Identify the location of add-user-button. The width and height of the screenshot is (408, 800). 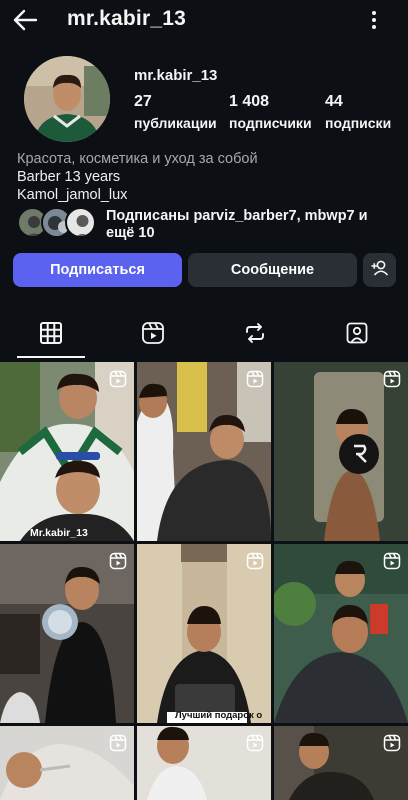
(379, 270).